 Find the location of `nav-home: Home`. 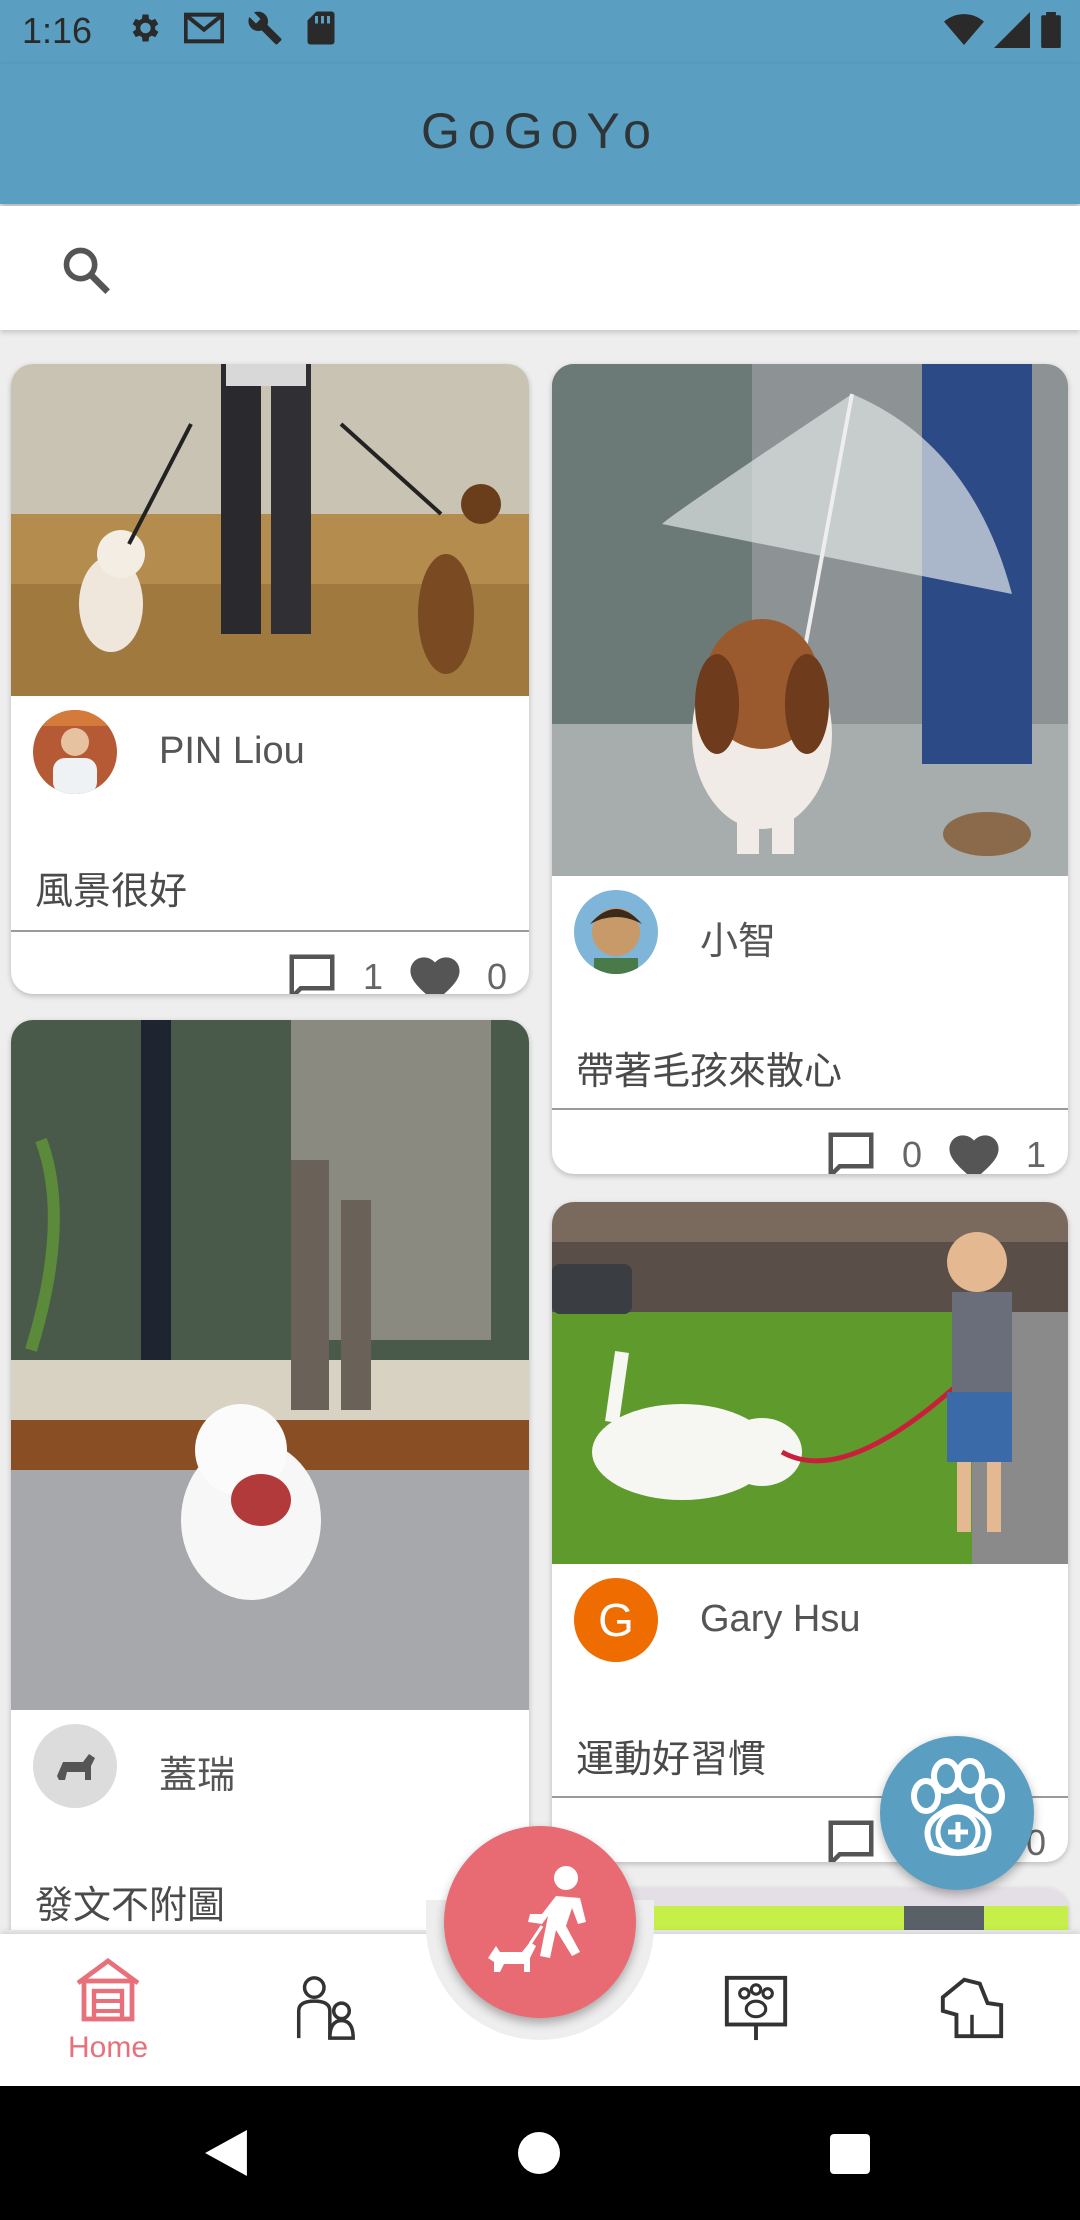

nav-home: Home is located at coordinates (108, 2009).